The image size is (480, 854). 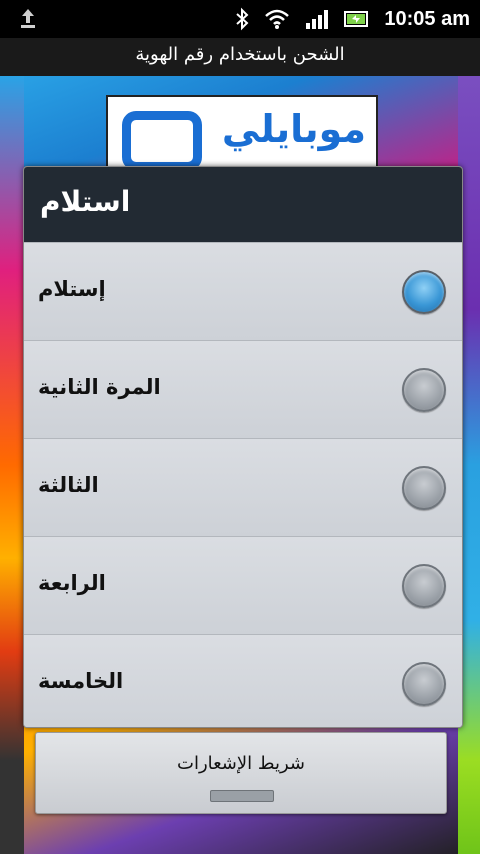 I want to click on notification-bar-button: شريط الإشعارات, so click(x=241, y=773).